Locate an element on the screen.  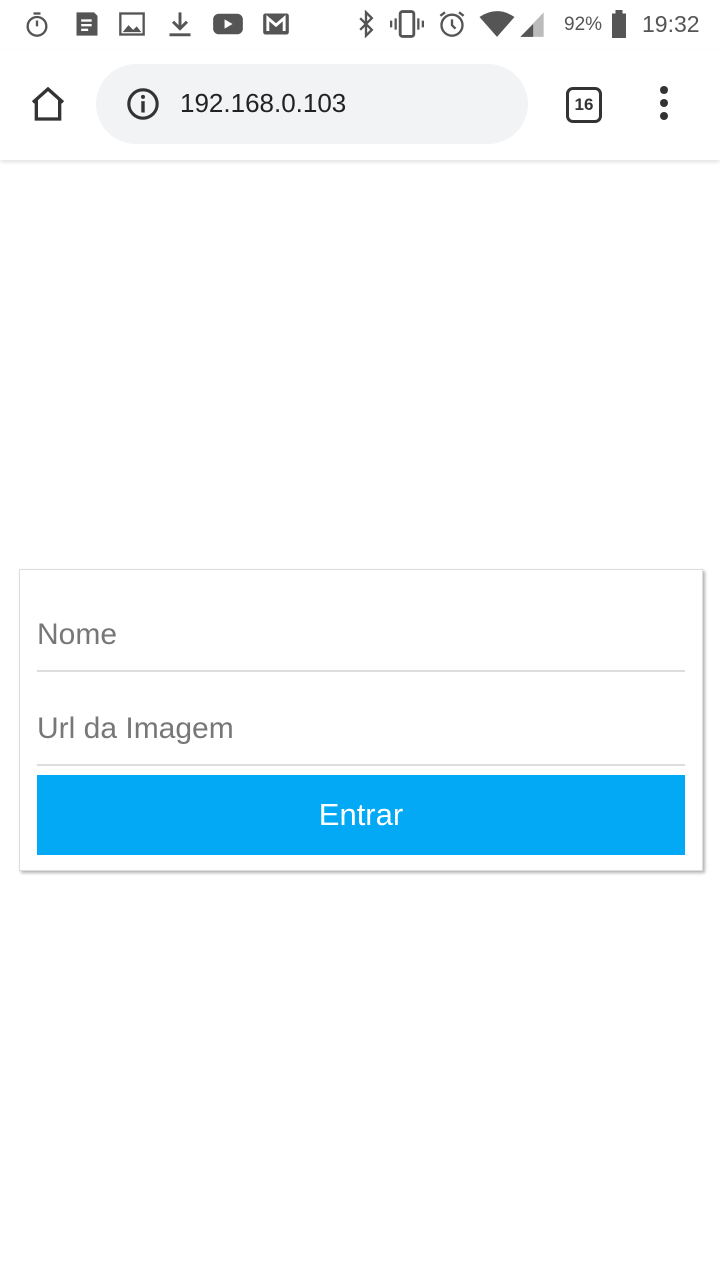
wifi-icon is located at coordinates (497, 24).